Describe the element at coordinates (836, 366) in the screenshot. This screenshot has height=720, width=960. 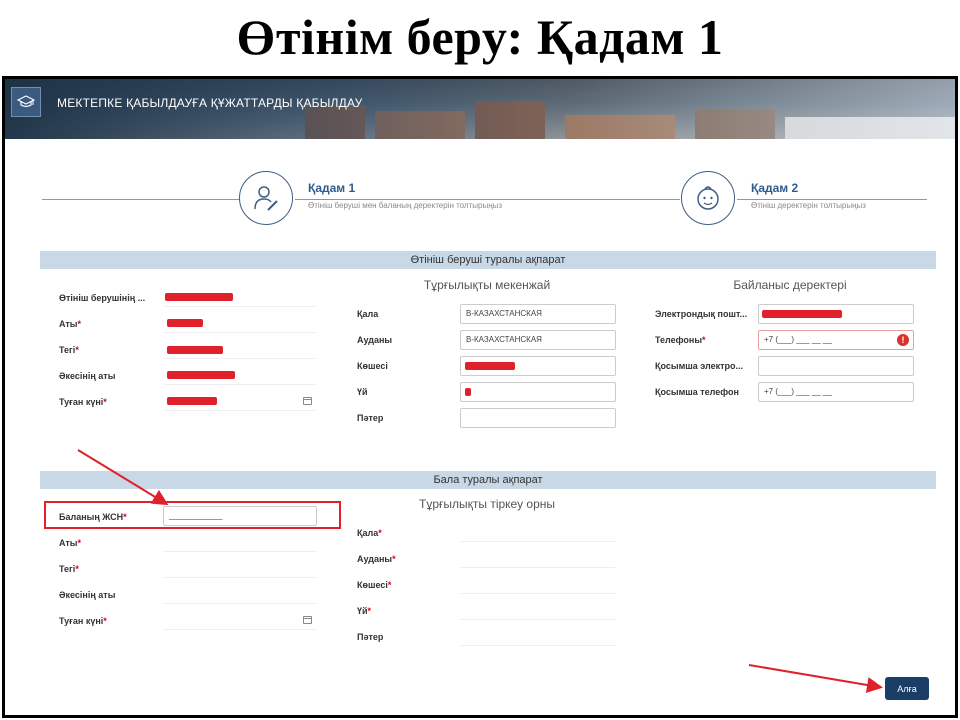
I see `contact-extra-email-field` at that location.